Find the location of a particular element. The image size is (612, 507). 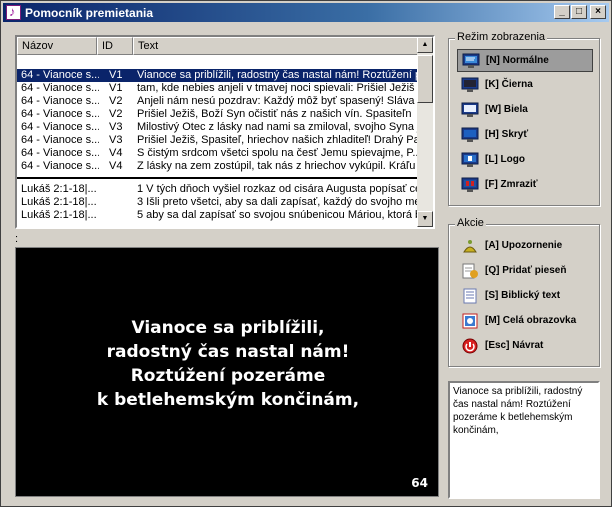

monitor-hide-icon is located at coordinates (470, 135).